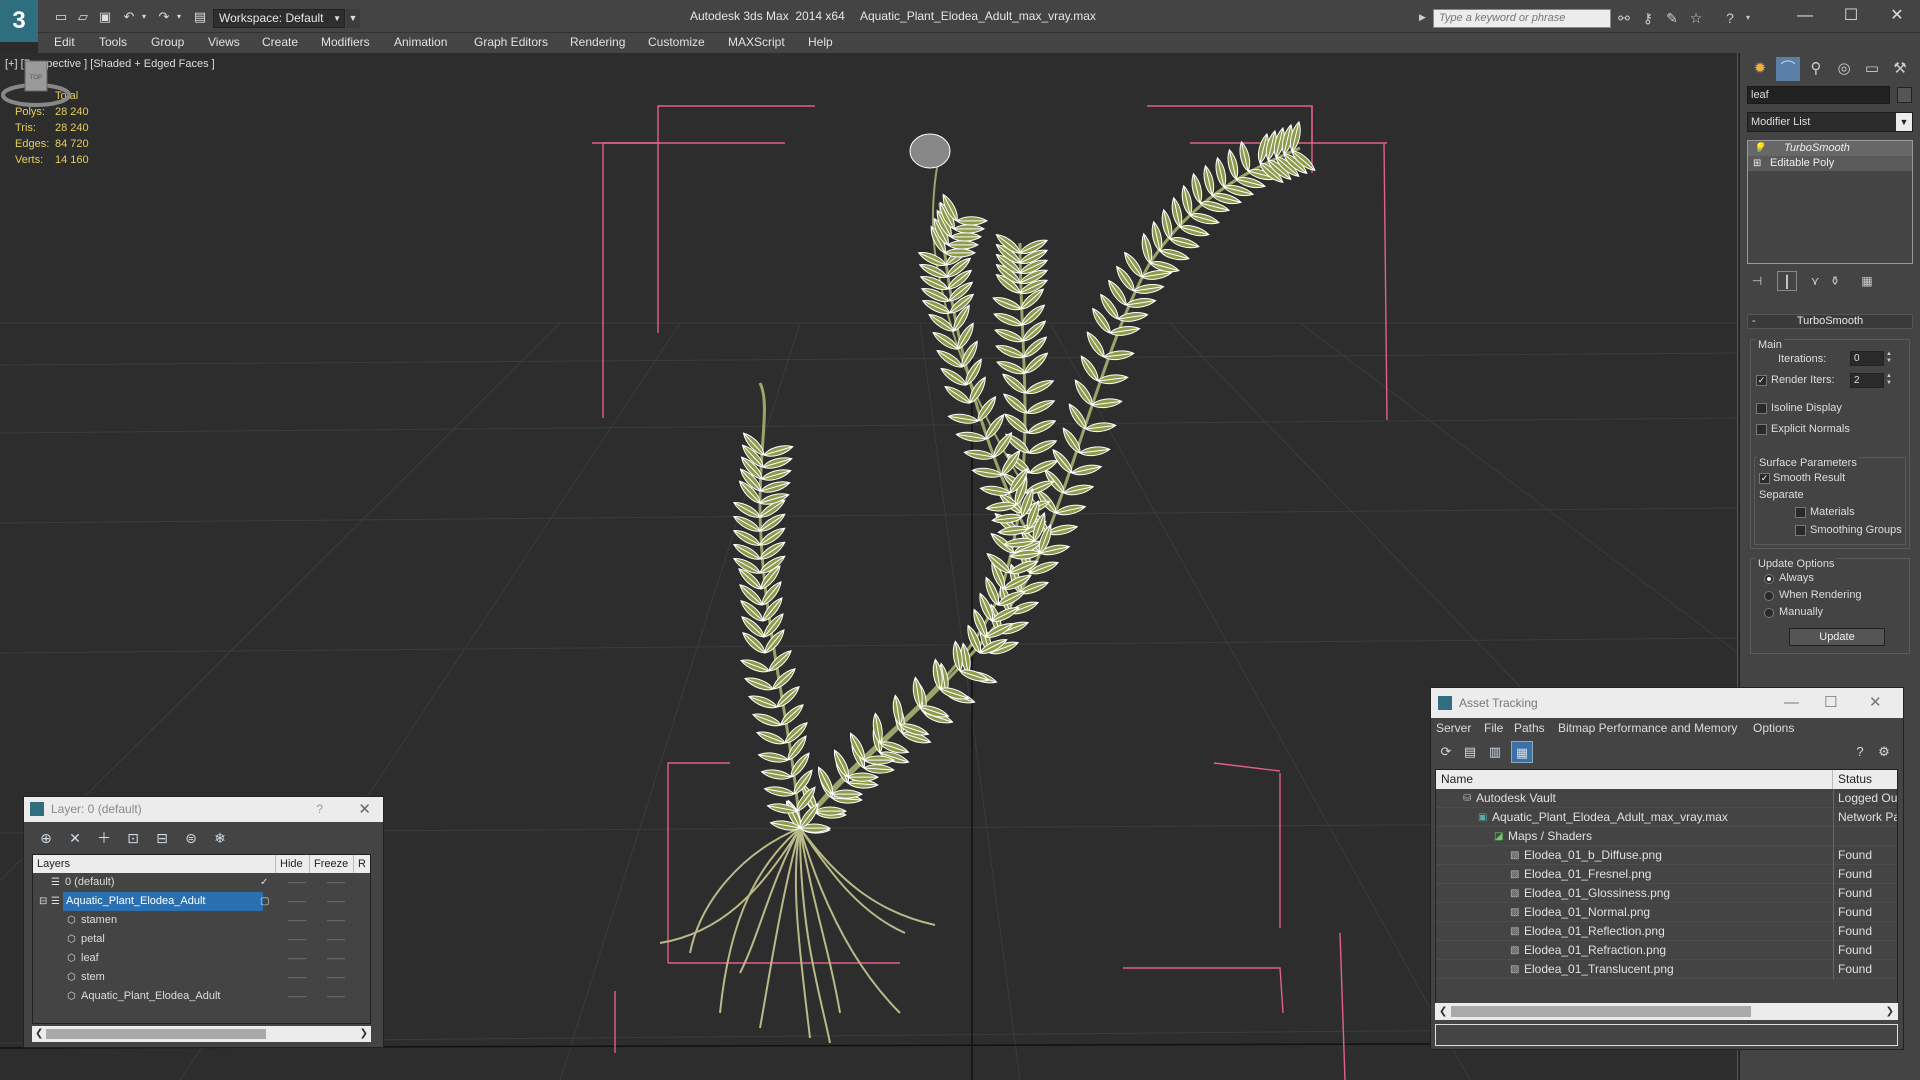 The width and height of the screenshot is (1920, 1080). I want to click on tree-view-icon: ▥, so click(1495, 752).